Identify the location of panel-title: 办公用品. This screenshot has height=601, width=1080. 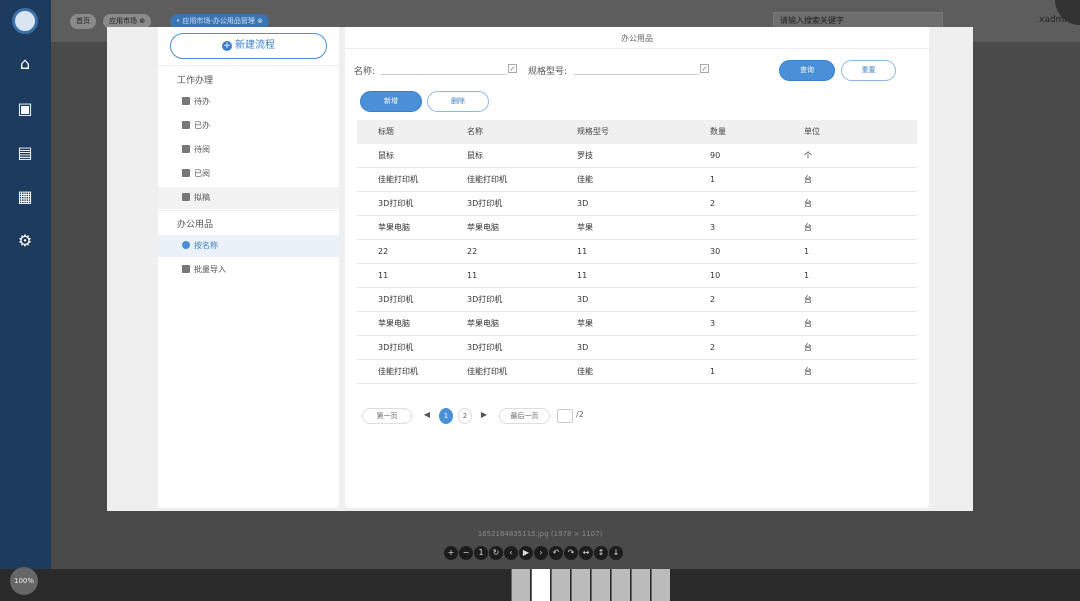
(637, 38).